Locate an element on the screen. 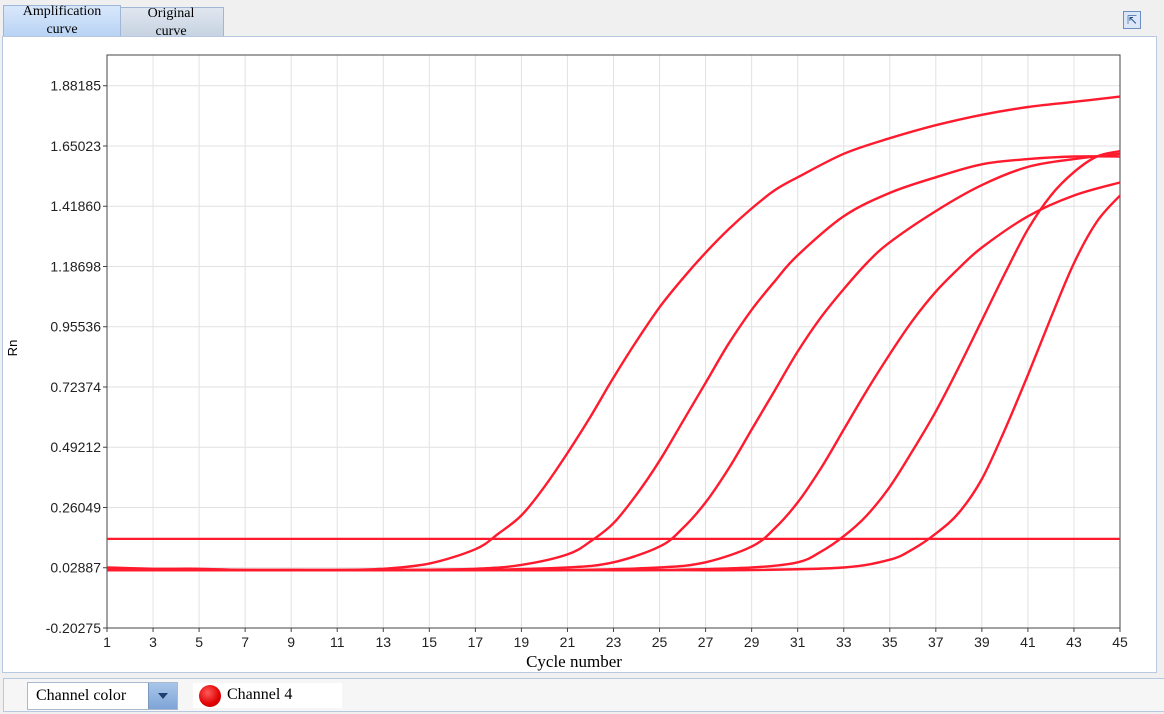 The width and height of the screenshot is (1164, 714). channel-color-dropdown: Channel color is located at coordinates (102, 696).